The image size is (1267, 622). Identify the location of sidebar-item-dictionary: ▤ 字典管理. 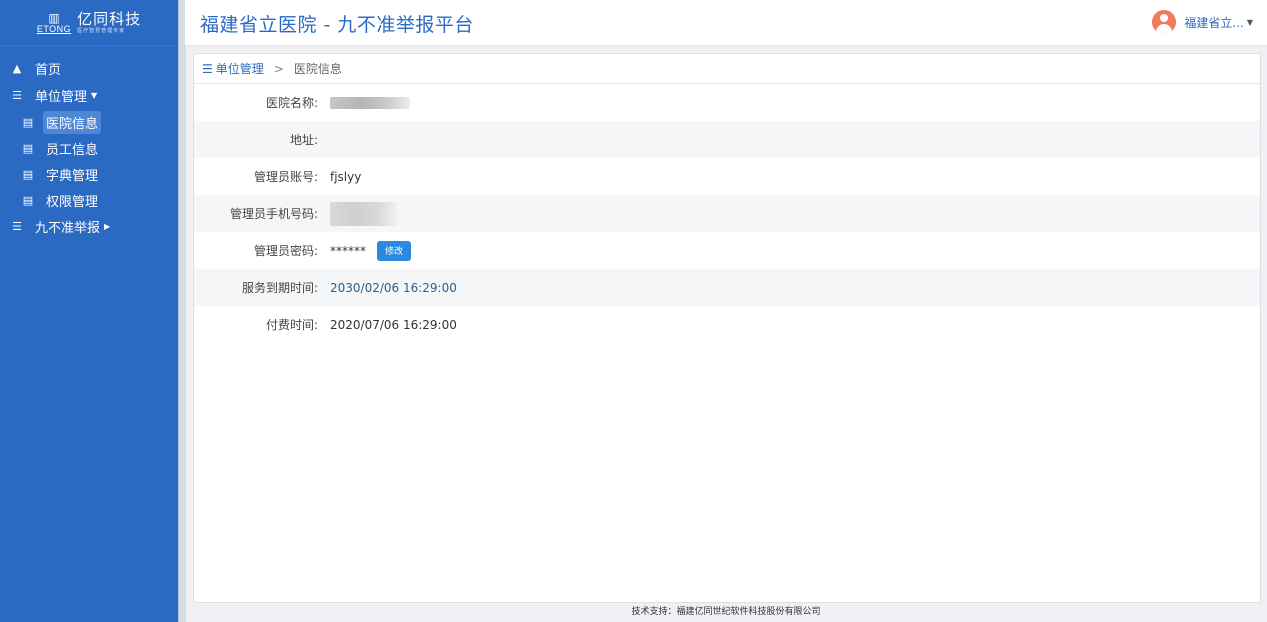
(89, 174).